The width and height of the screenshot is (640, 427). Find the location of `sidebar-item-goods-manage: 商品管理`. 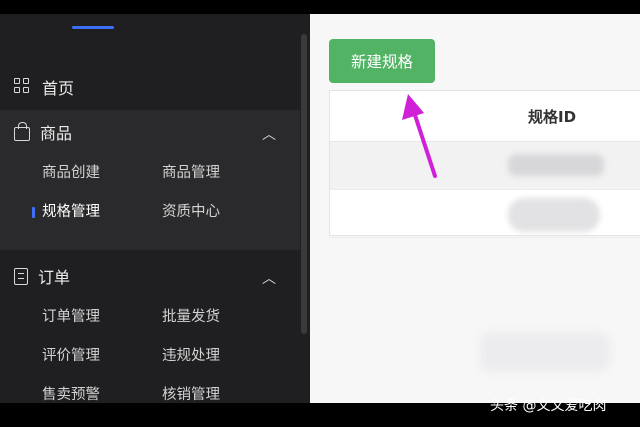

sidebar-item-goods-manage: 商品管理 is located at coordinates (222, 173).